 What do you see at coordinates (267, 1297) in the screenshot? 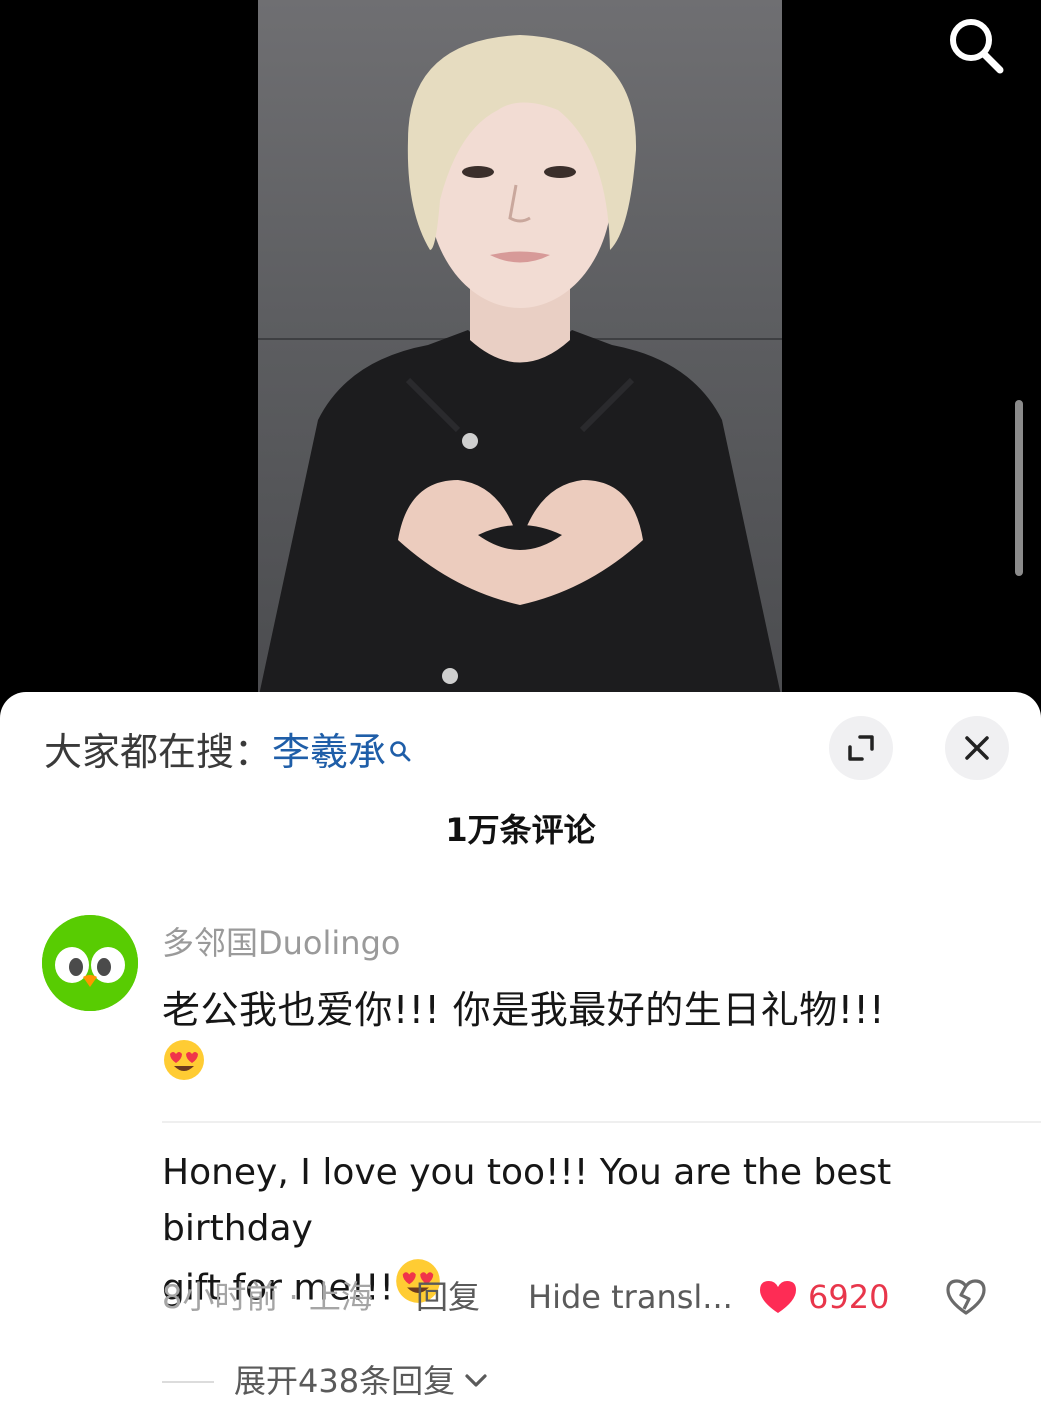
I see `comment-time-location: 8小时前 · 上海` at bounding box center [267, 1297].